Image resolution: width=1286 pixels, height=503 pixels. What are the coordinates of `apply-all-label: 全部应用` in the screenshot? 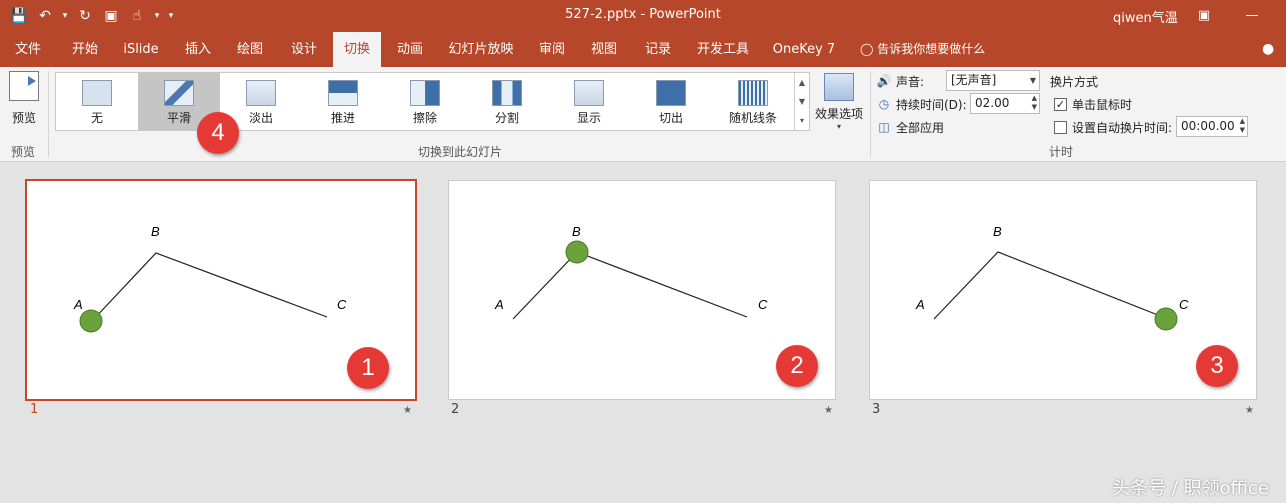 It's located at (920, 127).